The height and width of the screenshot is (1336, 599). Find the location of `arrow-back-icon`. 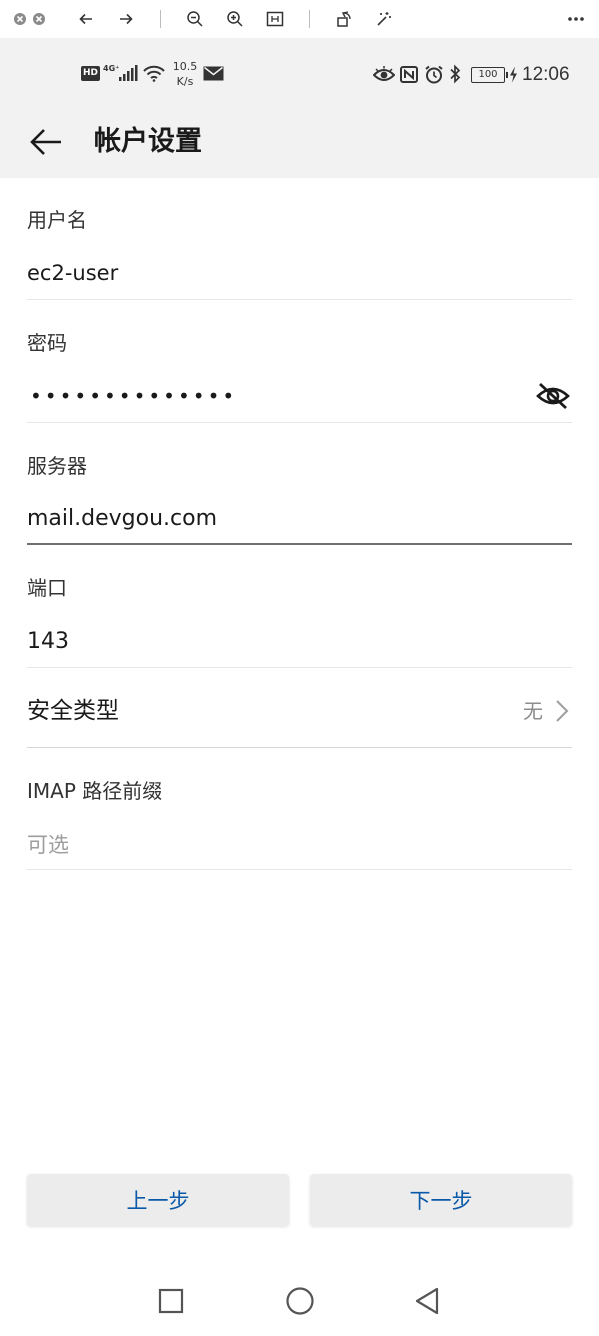

arrow-back-icon is located at coordinates (45, 142).